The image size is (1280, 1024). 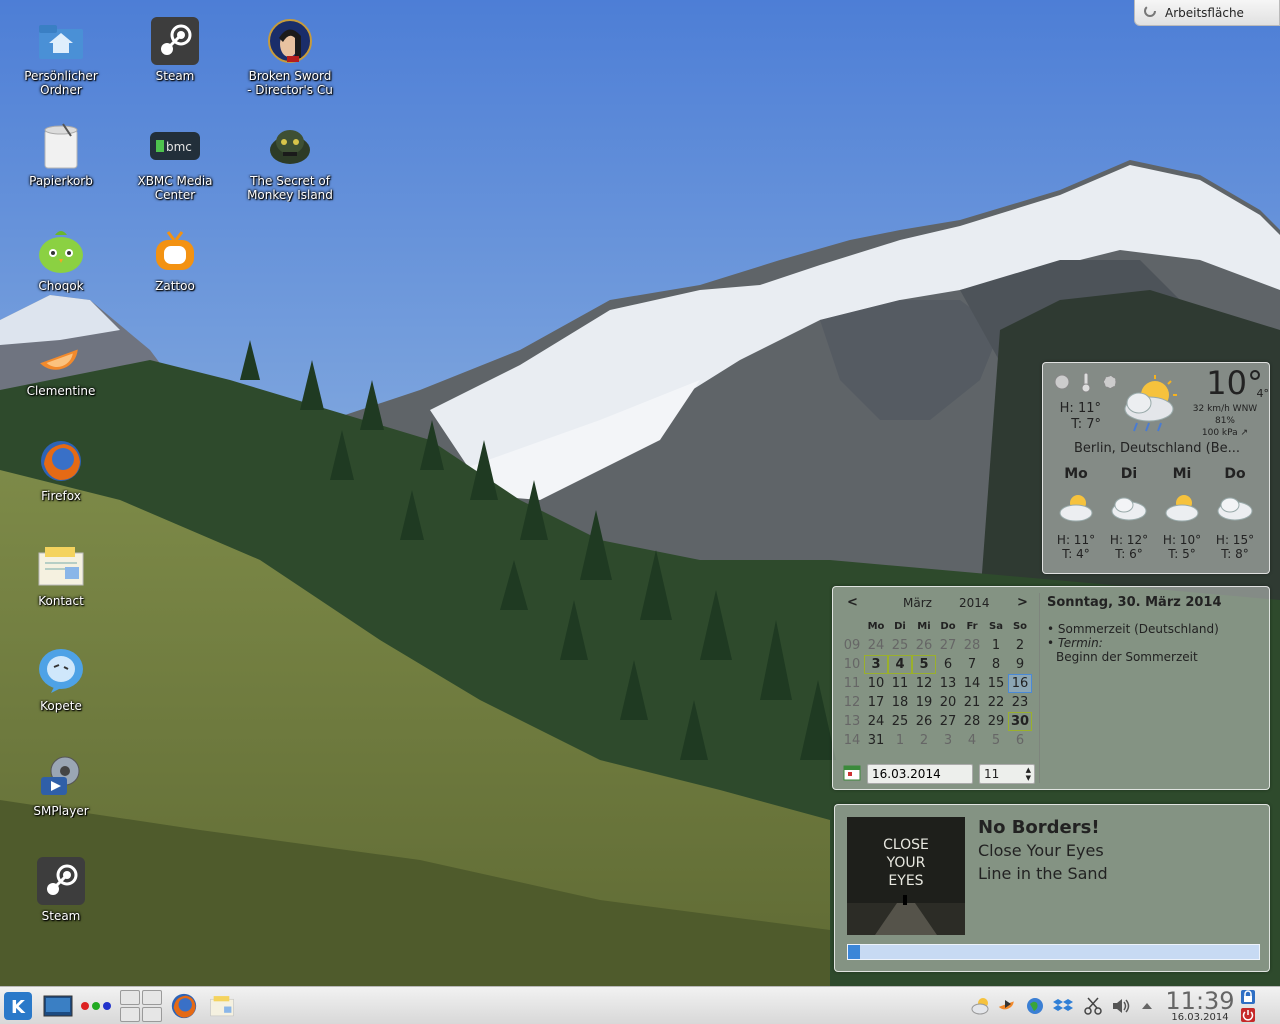 What do you see at coordinates (1182, 508) in the screenshot?
I see `partly-cloudy-icon` at bounding box center [1182, 508].